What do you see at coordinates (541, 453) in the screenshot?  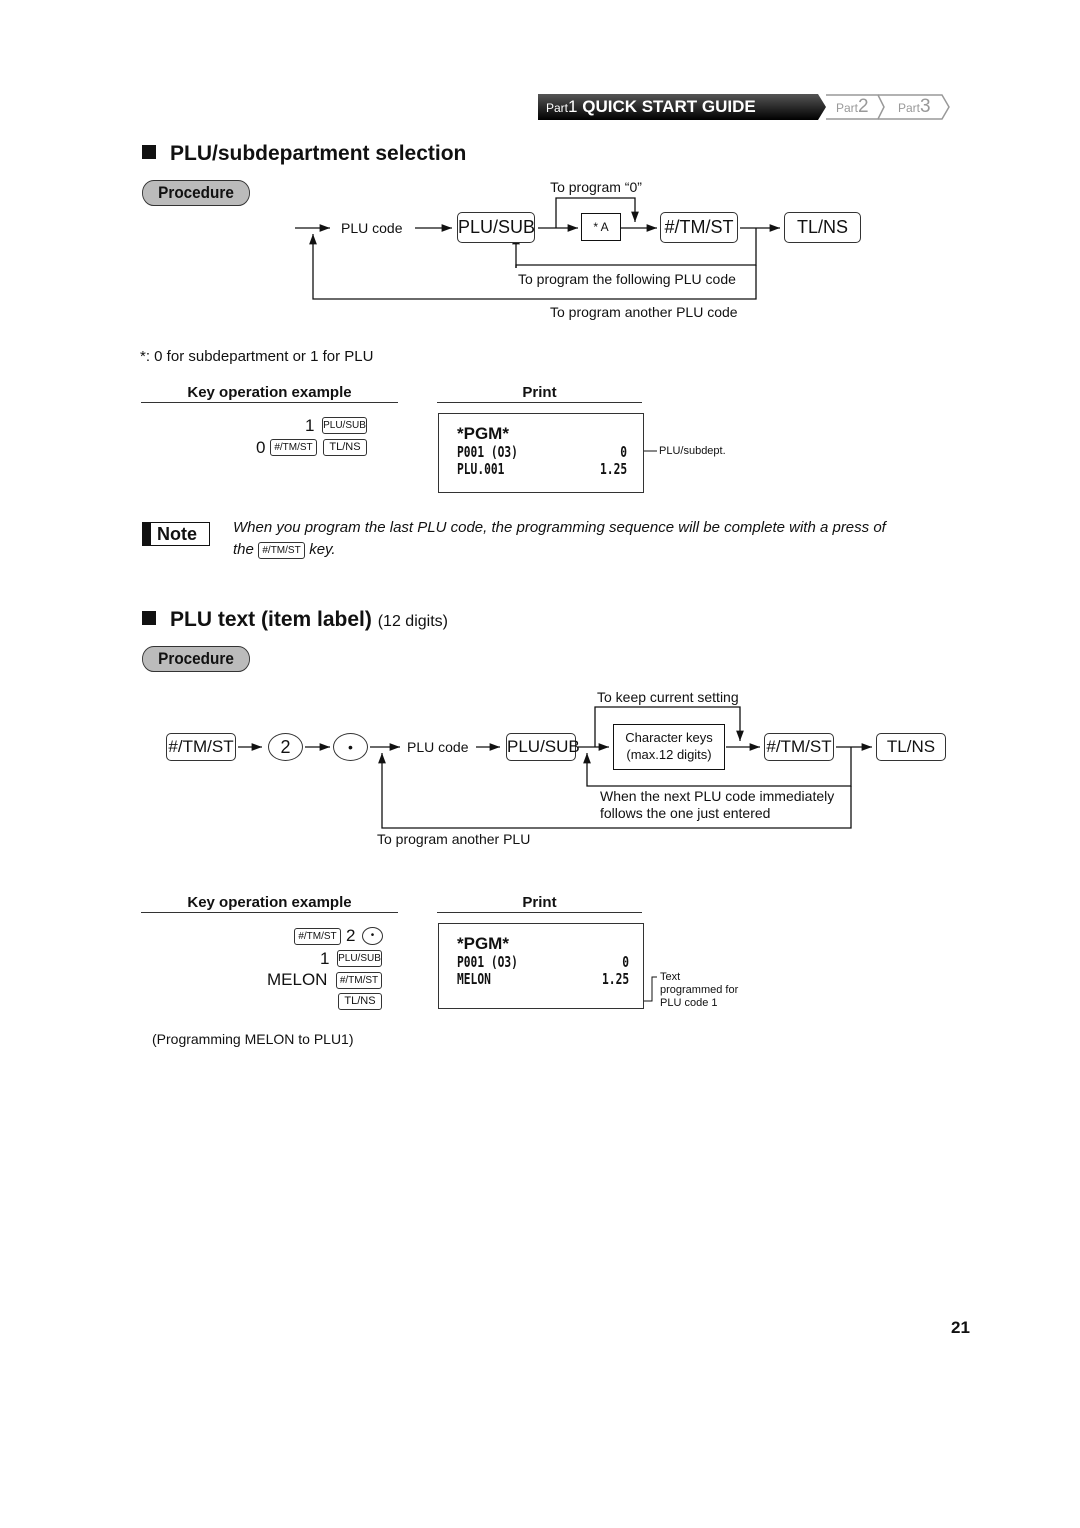 I see `receipt-print-1: *PGM* P001 (O3) 0 PLU.001 1.25` at bounding box center [541, 453].